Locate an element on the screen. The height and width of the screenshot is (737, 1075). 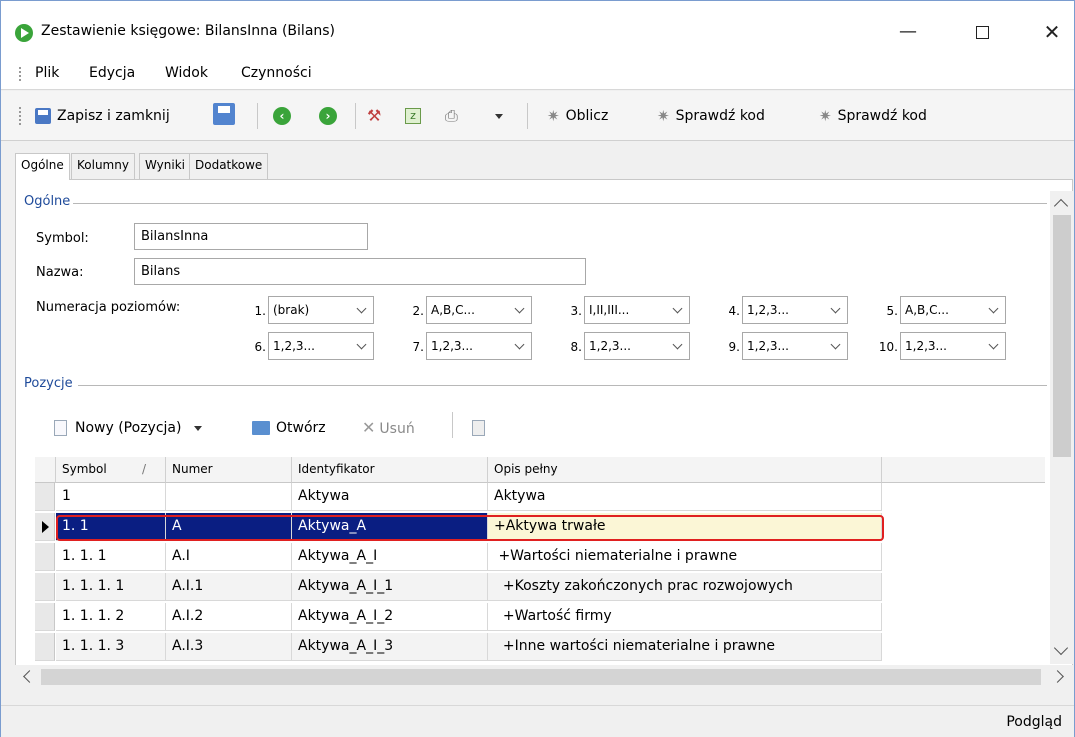
table-row: 1 Aktywa Aktywa is located at coordinates (540, 497).